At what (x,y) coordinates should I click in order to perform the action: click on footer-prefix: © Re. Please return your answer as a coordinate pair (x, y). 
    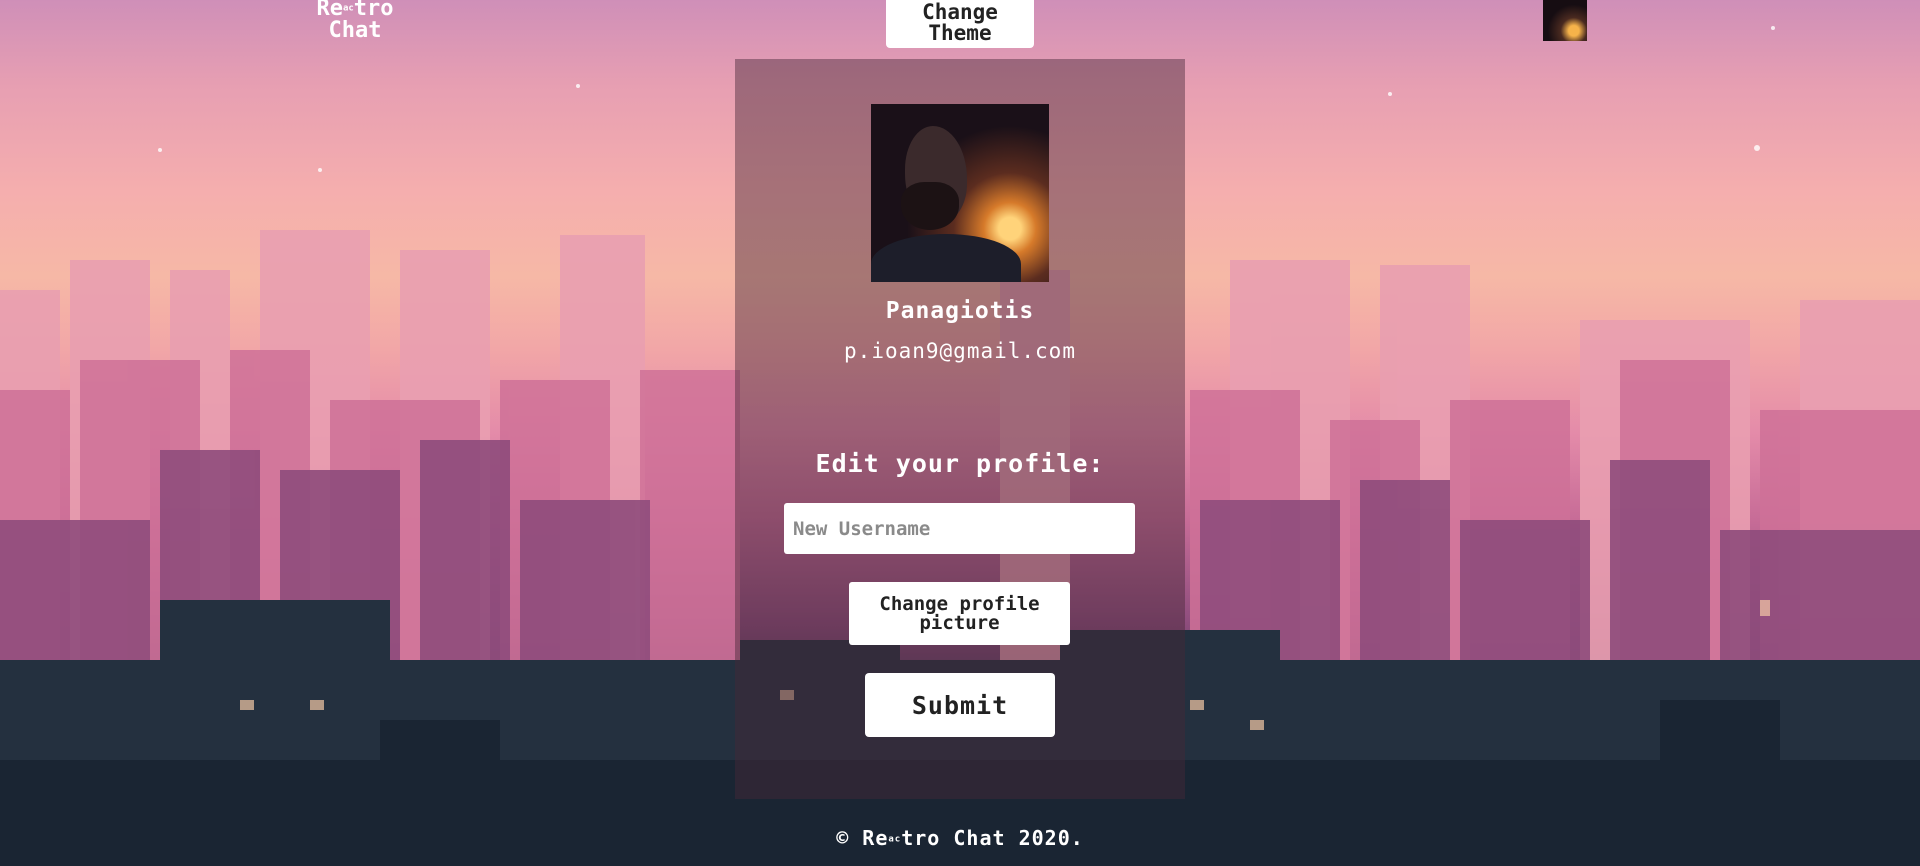
    Looking at the image, I should click on (862, 838).